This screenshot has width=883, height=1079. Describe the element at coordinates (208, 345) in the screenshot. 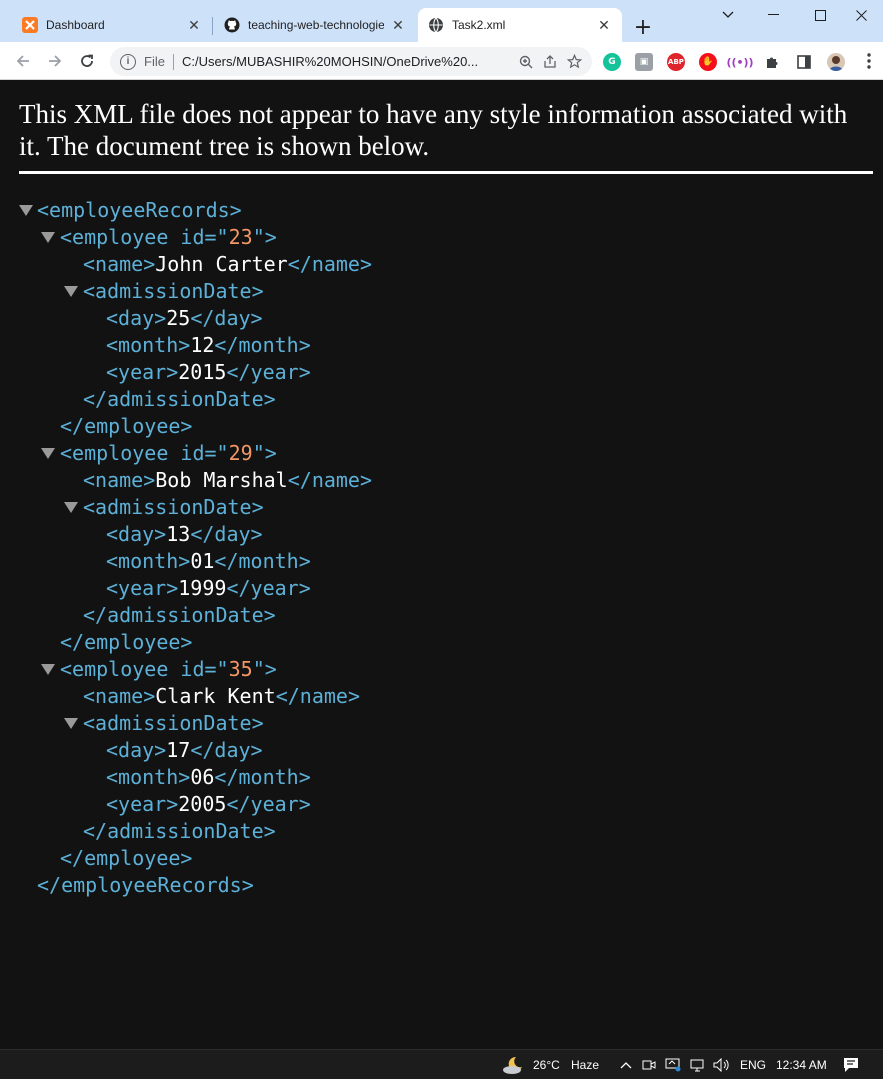

I see `xml-month-element: <month>12</month>` at that location.